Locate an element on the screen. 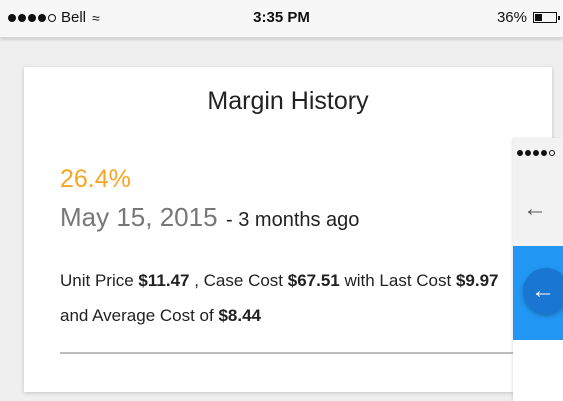 The height and width of the screenshot is (401, 563). average-cost-value: $8.44 is located at coordinates (240, 315).